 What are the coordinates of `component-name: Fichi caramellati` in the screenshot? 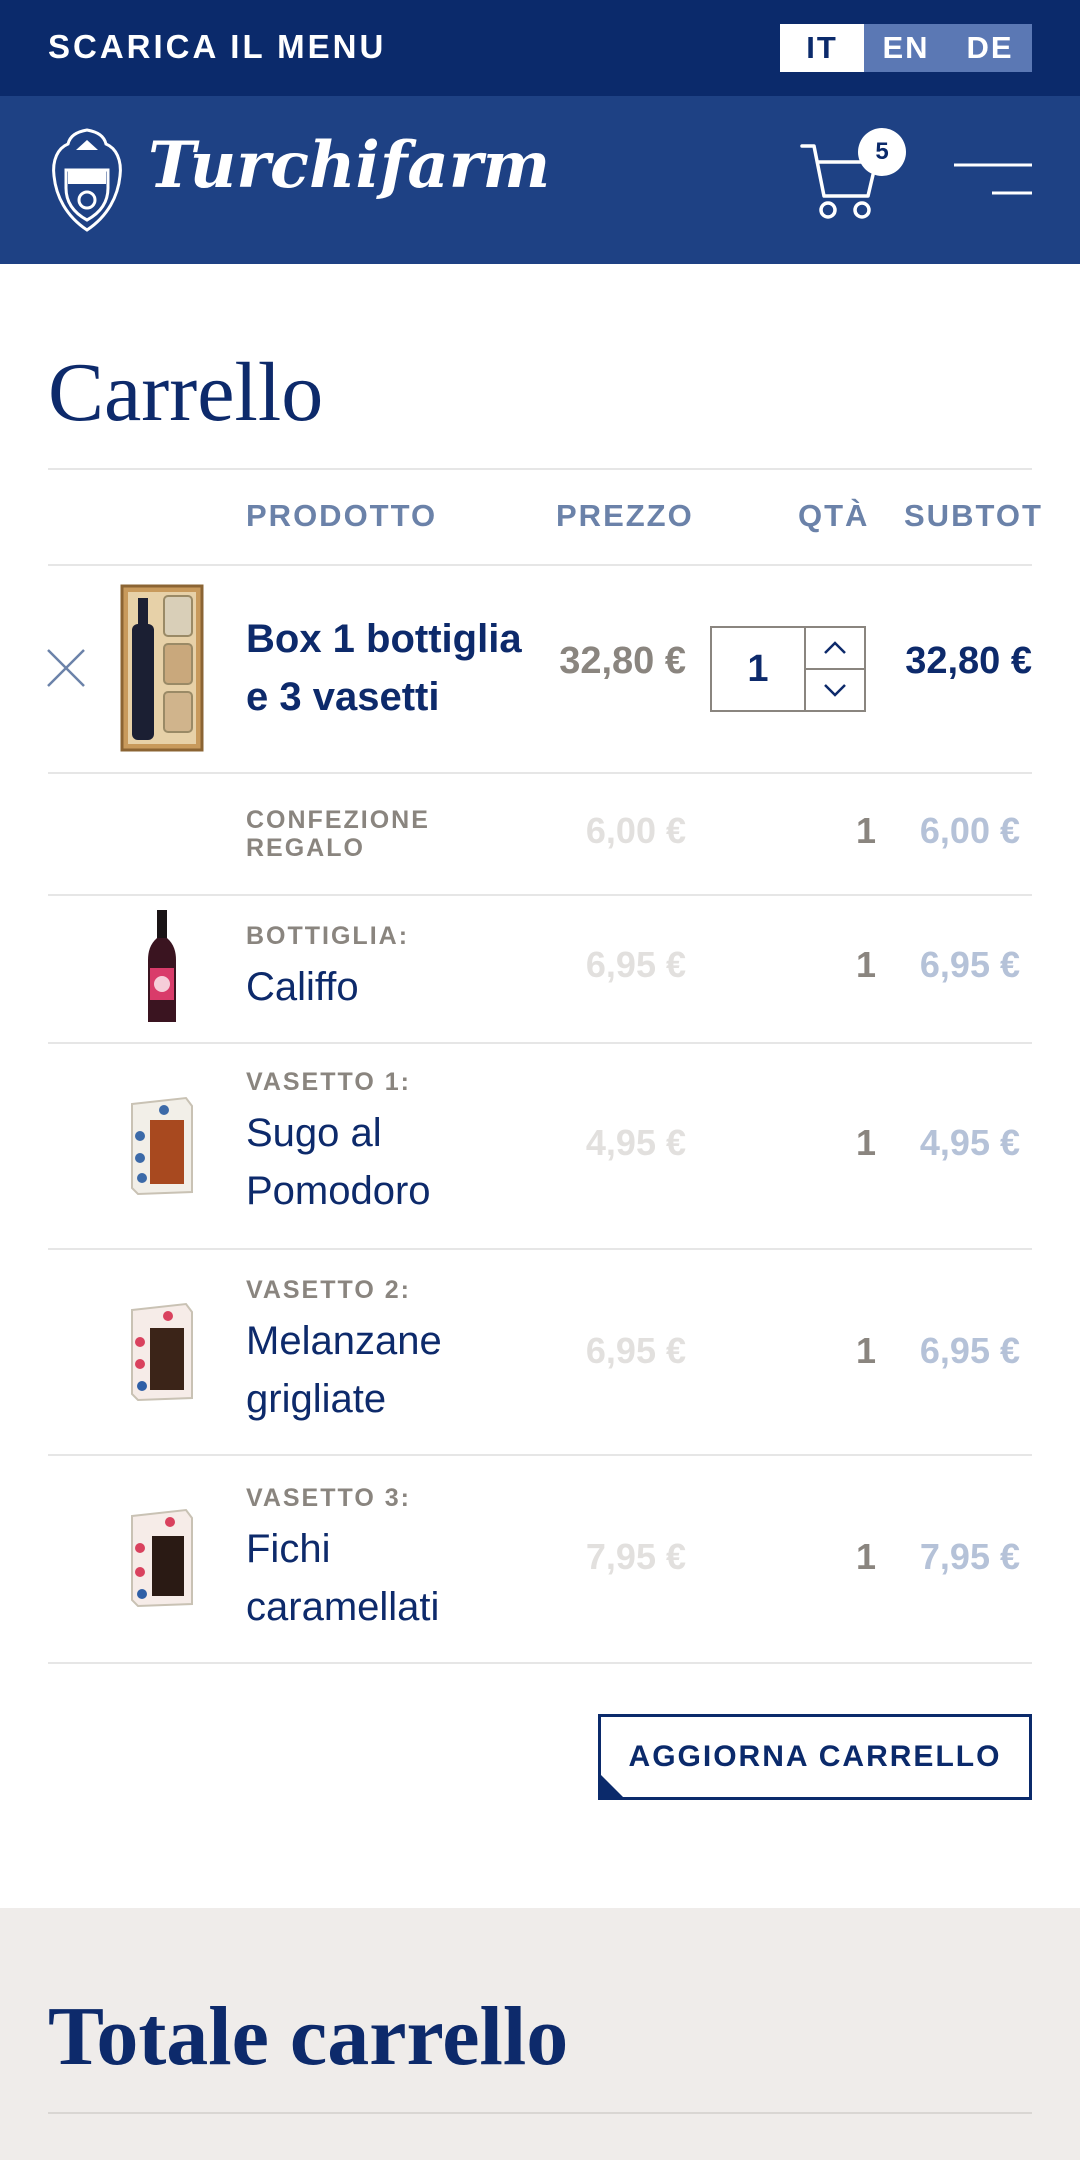 It's located at (342, 1578).